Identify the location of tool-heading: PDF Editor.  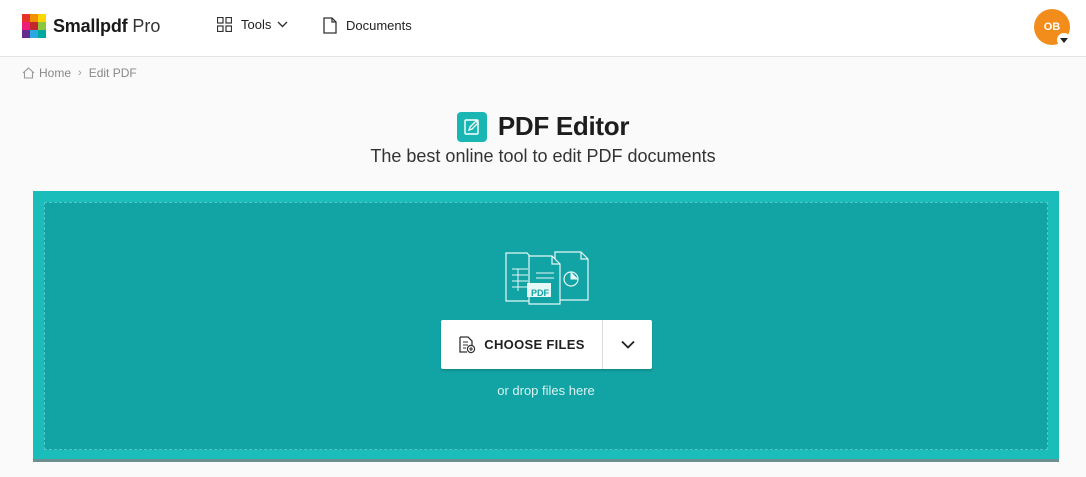
(543, 126).